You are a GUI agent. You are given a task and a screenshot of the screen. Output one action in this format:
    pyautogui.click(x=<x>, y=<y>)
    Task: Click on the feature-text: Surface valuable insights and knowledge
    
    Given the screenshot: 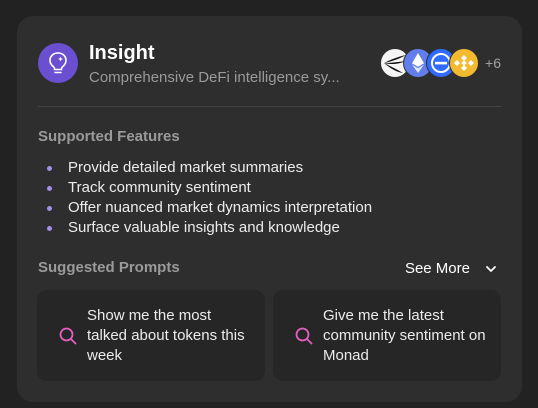 What is the action you would take?
    pyautogui.click(x=204, y=227)
    